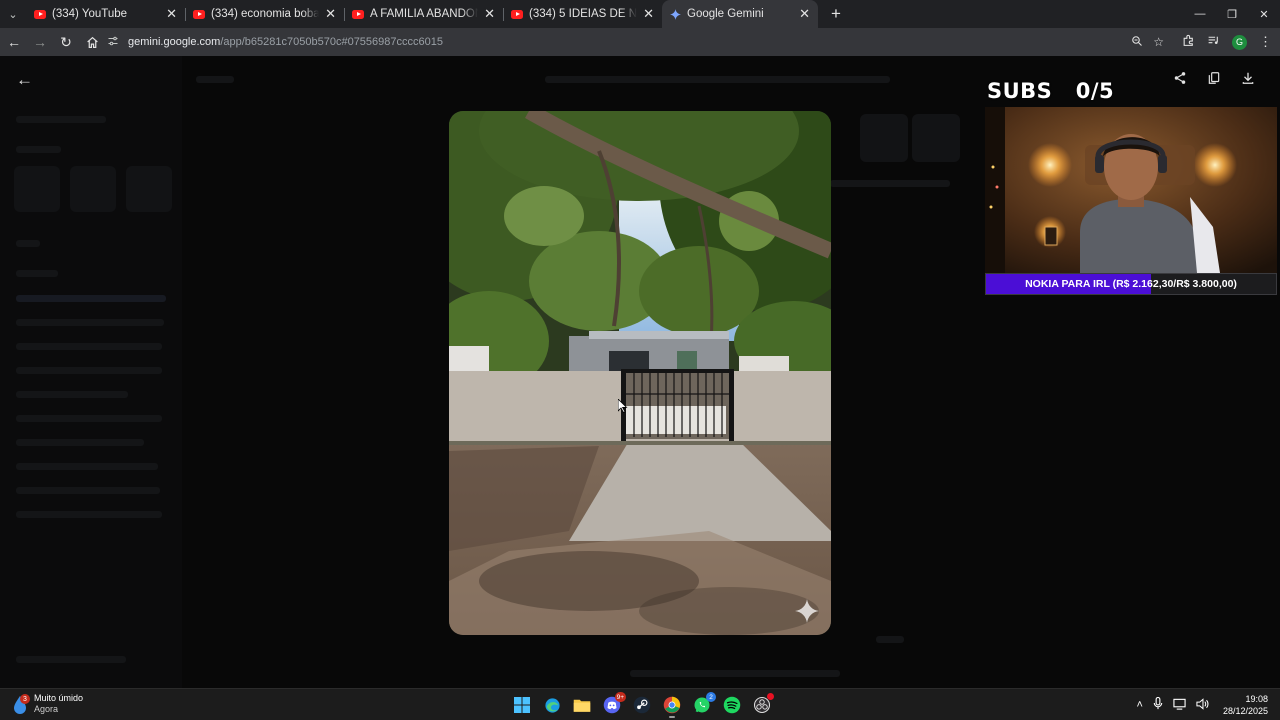 The height and width of the screenshot is (720, 1280). Describe the element at coordinates (1200, 14) in the screenshot. I see `minimize-icon: —` at that location.